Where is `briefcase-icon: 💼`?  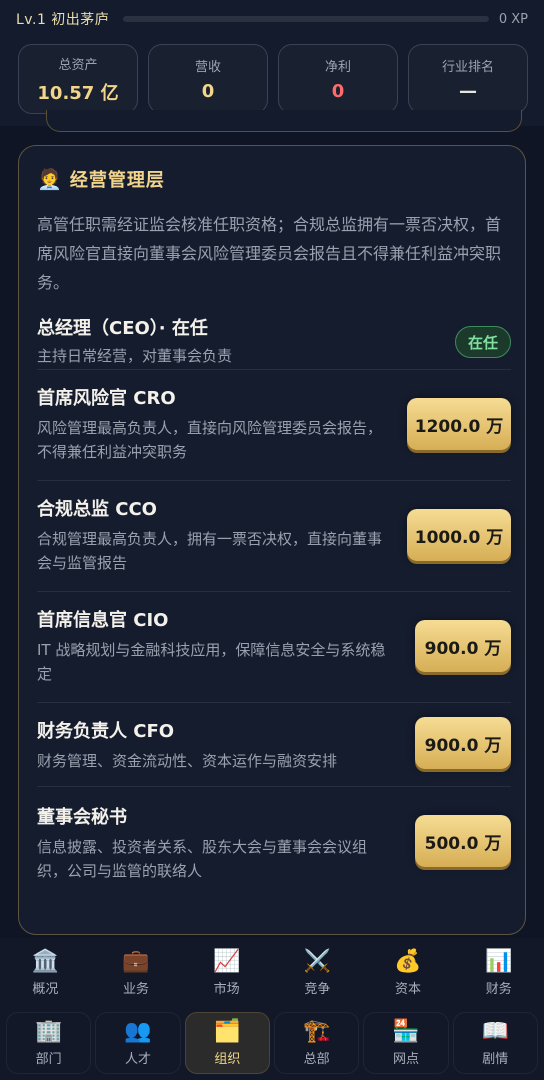
briefcase-icon: 💼 is located at coordinates (136, 961).